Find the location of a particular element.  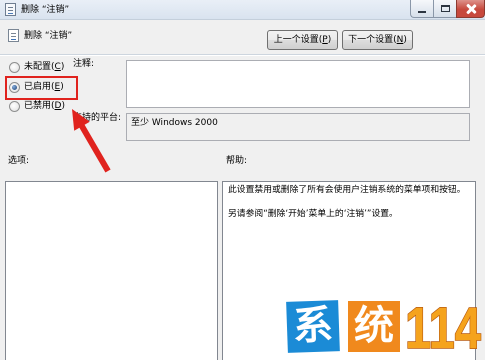

header-divider is located at coordinates (242, 55).